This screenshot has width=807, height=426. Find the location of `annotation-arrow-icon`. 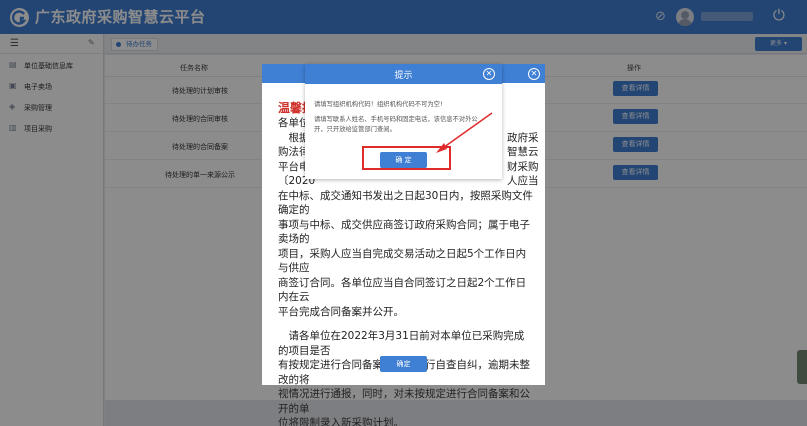

annotation-arrow-icon is located at coordinates (464, 132).